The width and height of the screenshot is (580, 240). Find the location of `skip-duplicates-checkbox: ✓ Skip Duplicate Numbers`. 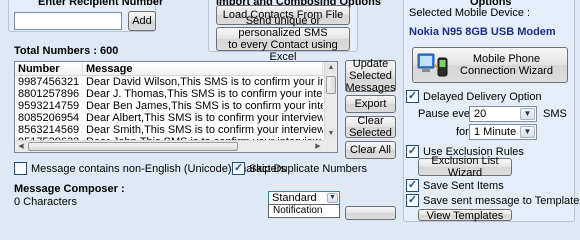

skip-duplicates-checkbox: ✓ Skip Duplicate Numbers is located at coordinates (299, 168).